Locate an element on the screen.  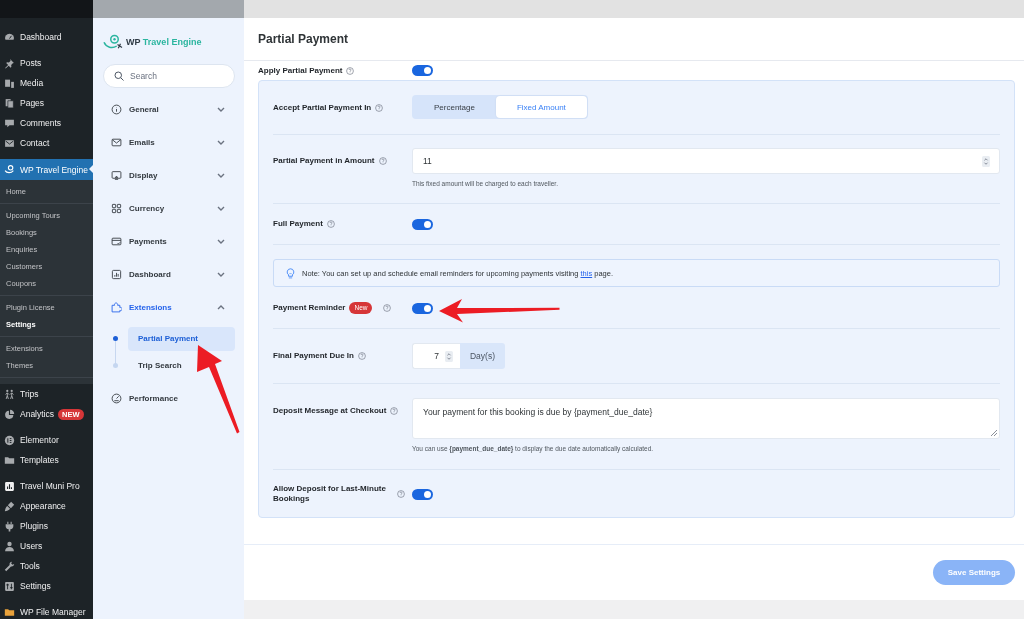
hikers-icon is located at coordinates (9, 394).